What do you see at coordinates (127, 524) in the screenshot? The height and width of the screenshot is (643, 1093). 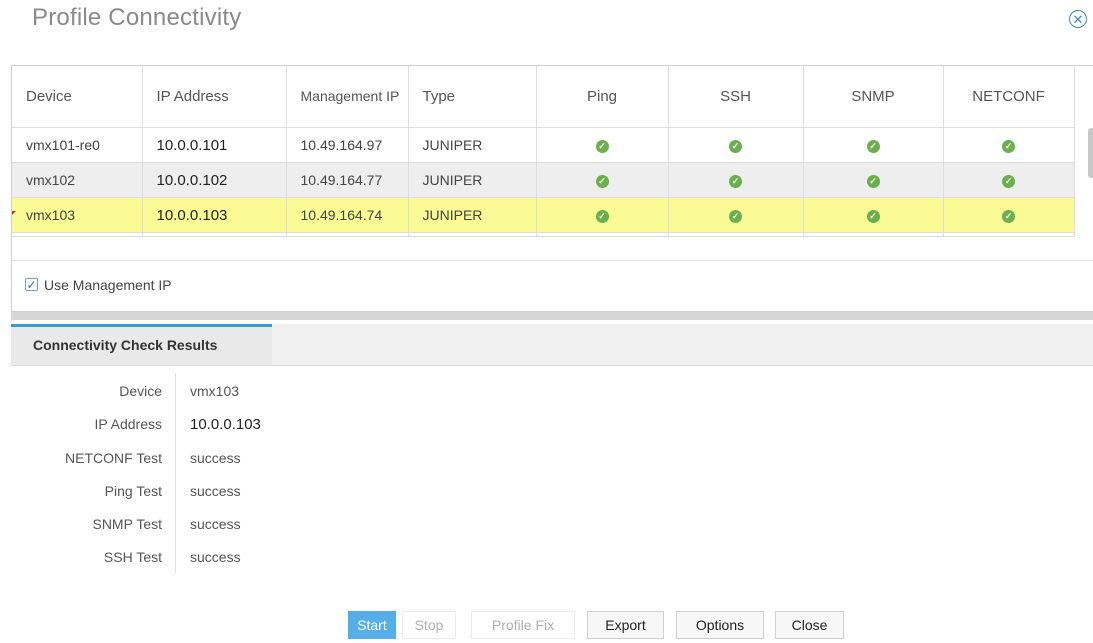 I see `result-label-snmp-test: SNMP Test` at bounding box center [127, 524].